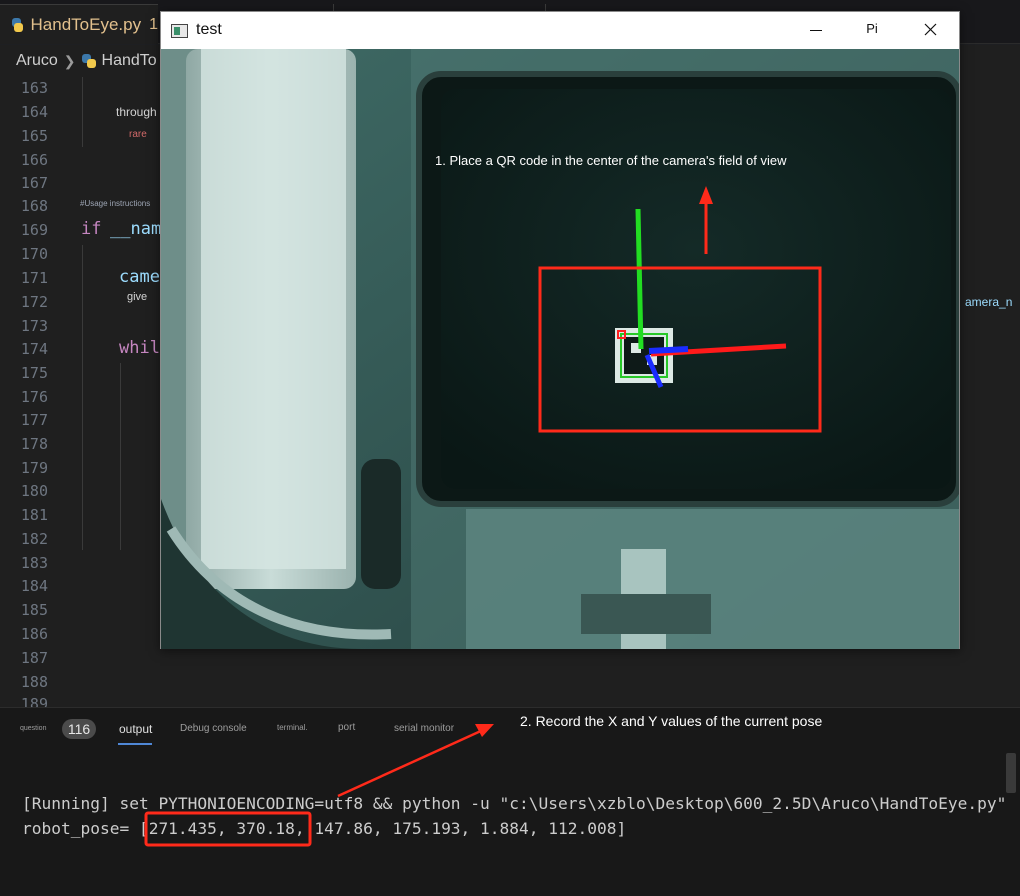 Image resolution: width=1020 pixels, height=896 pixels. Describe the element at coordinates (712, 579) in the screenshot. I see `table-lower` at that location.